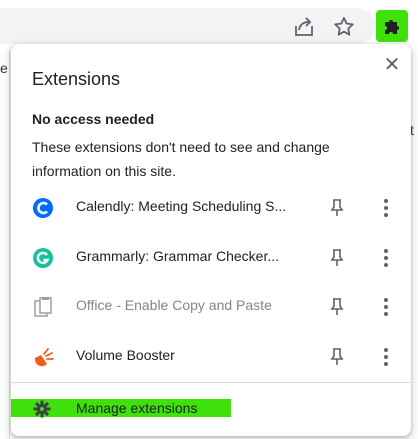 This screenshot has width=418, height=439. Describe the element at coordinates (187, 26) in the screenshot. I see `address-bar` at that location.